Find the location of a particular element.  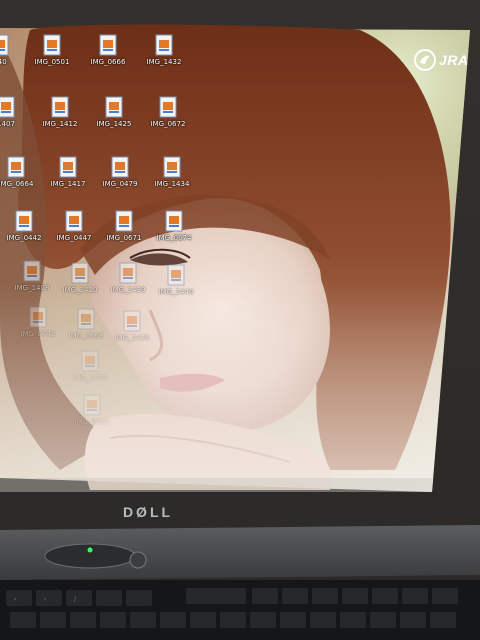

desktop-icon: IMG_1424 is located at coordinates (90, 374).